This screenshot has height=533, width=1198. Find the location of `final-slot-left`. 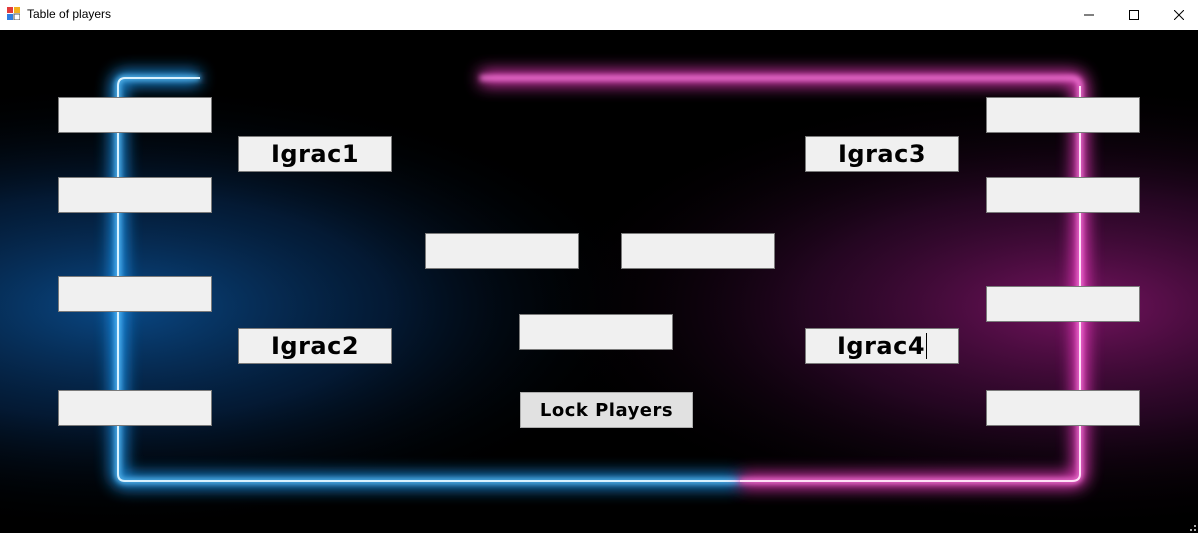

final-slot-left is located at coordinates (502, 251).